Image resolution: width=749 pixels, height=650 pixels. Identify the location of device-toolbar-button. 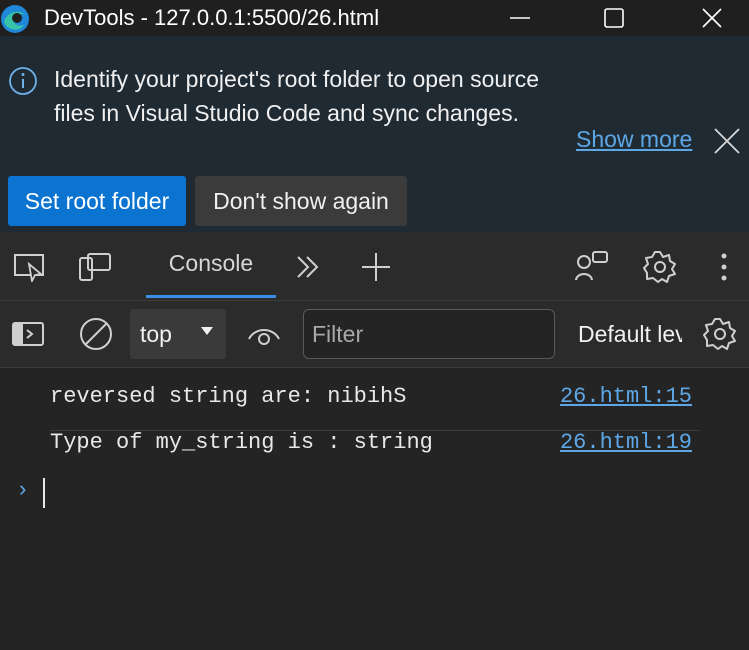
(96, 267).